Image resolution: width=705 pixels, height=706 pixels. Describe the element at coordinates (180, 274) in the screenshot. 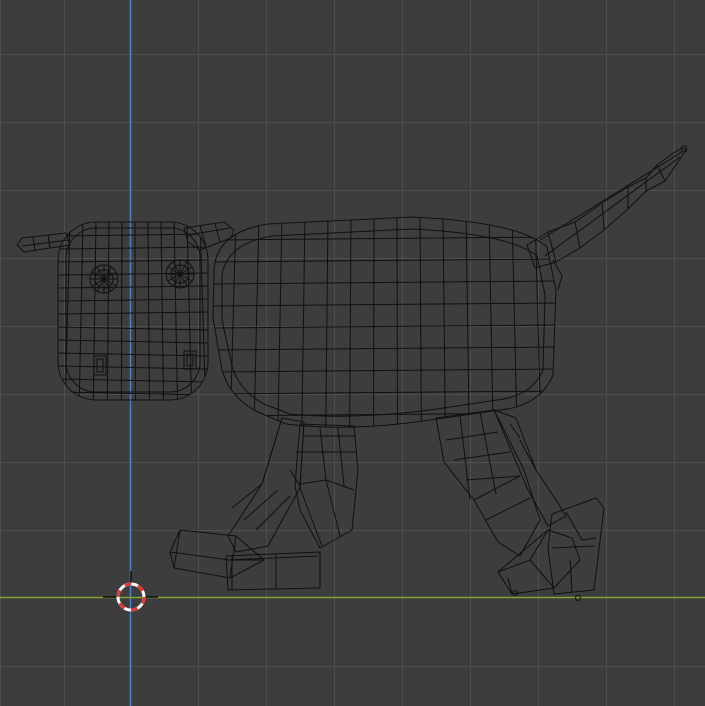

I see `right-eye` at that location.